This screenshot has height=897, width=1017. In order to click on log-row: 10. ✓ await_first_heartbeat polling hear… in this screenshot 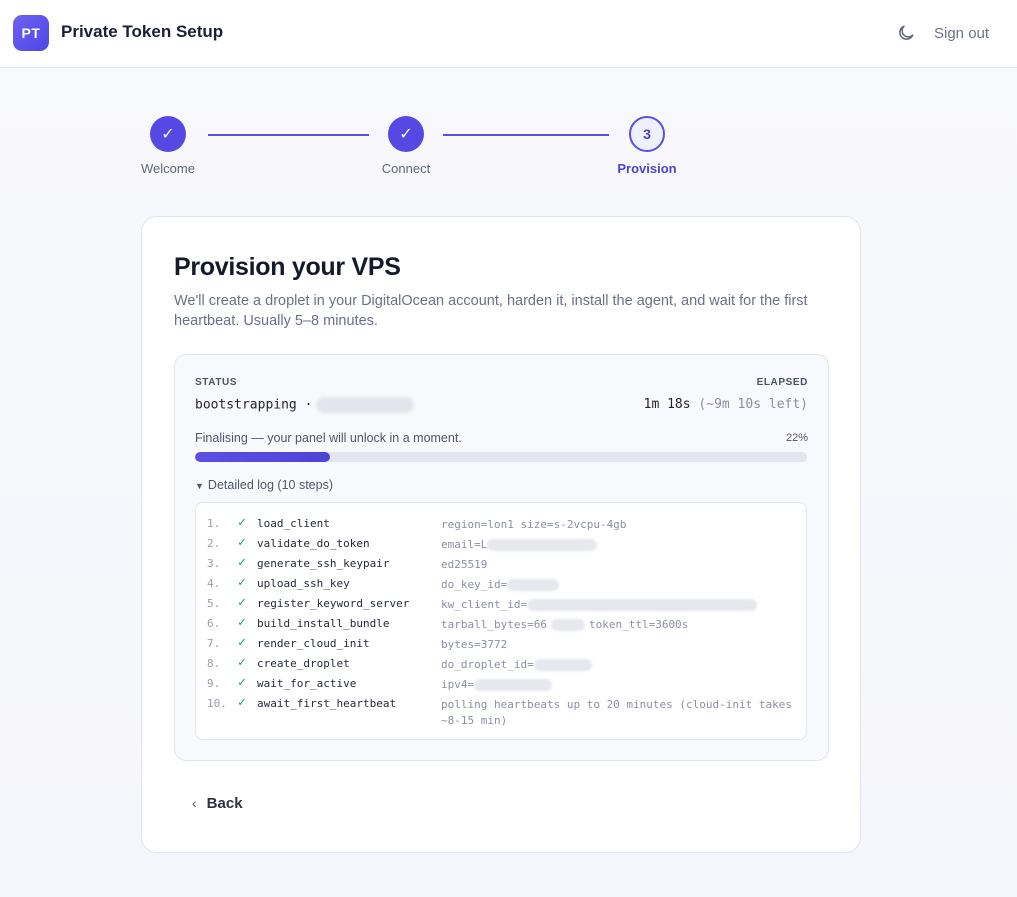, I will do `click(501, 713)`.